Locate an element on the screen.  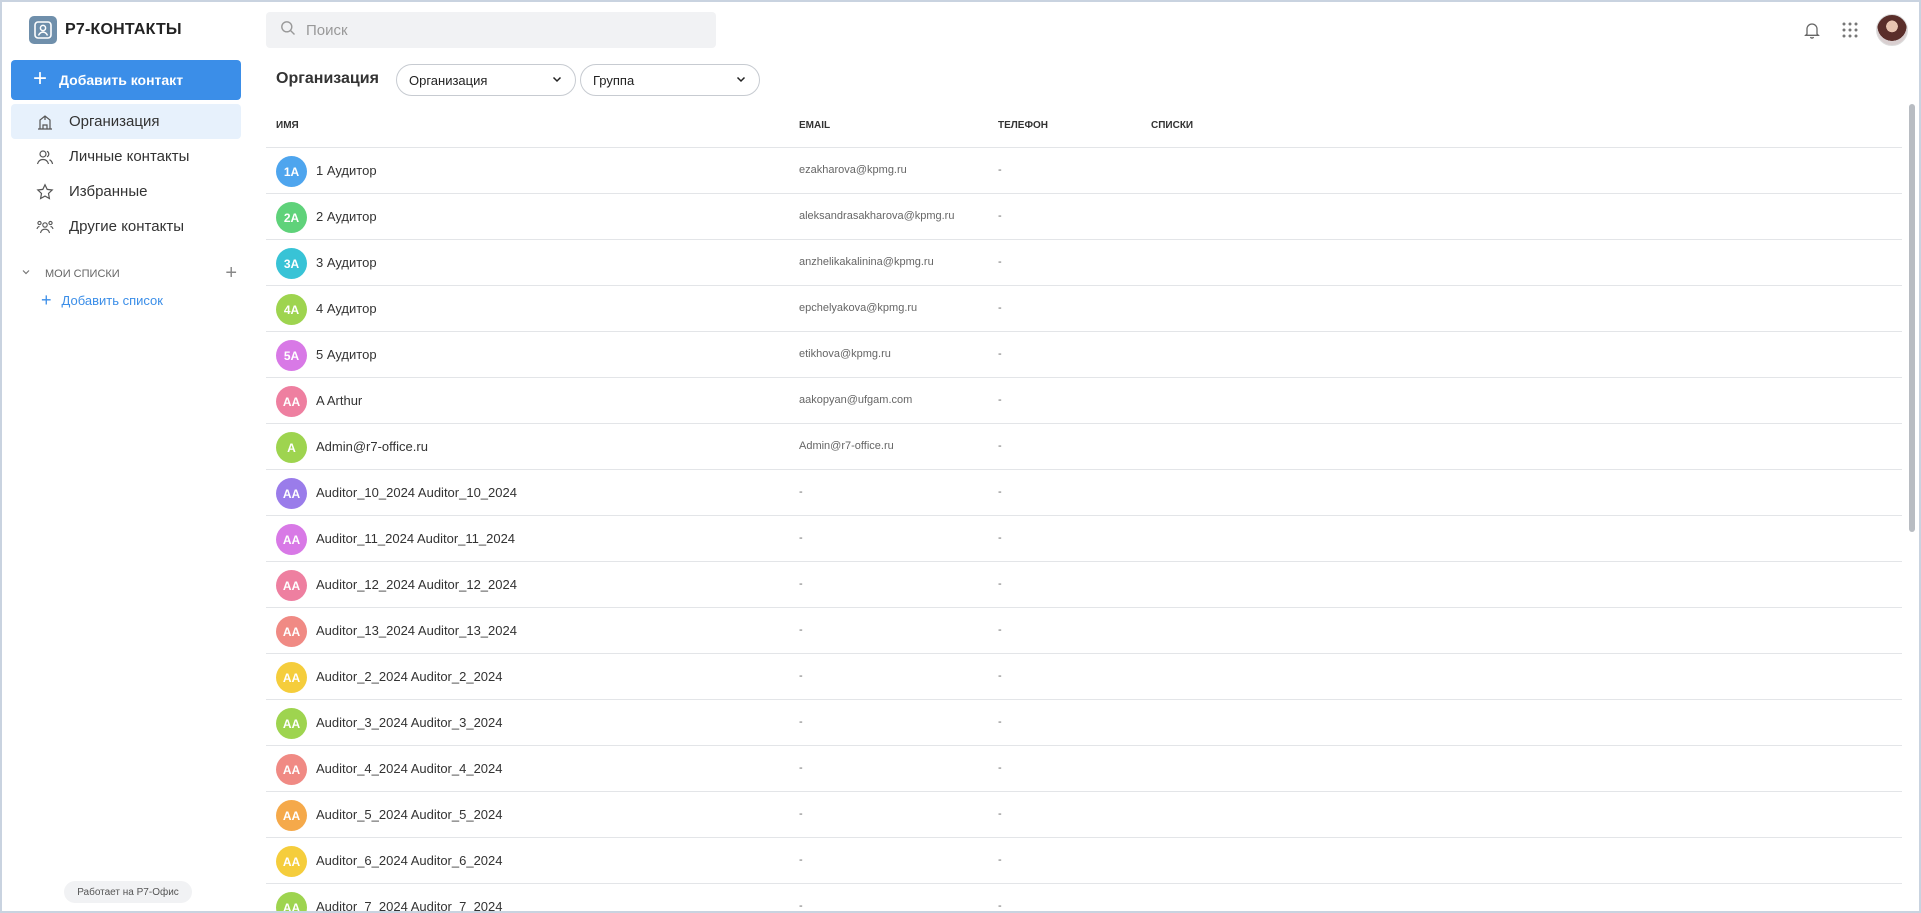
search-input is located at coordinates (496, 30).